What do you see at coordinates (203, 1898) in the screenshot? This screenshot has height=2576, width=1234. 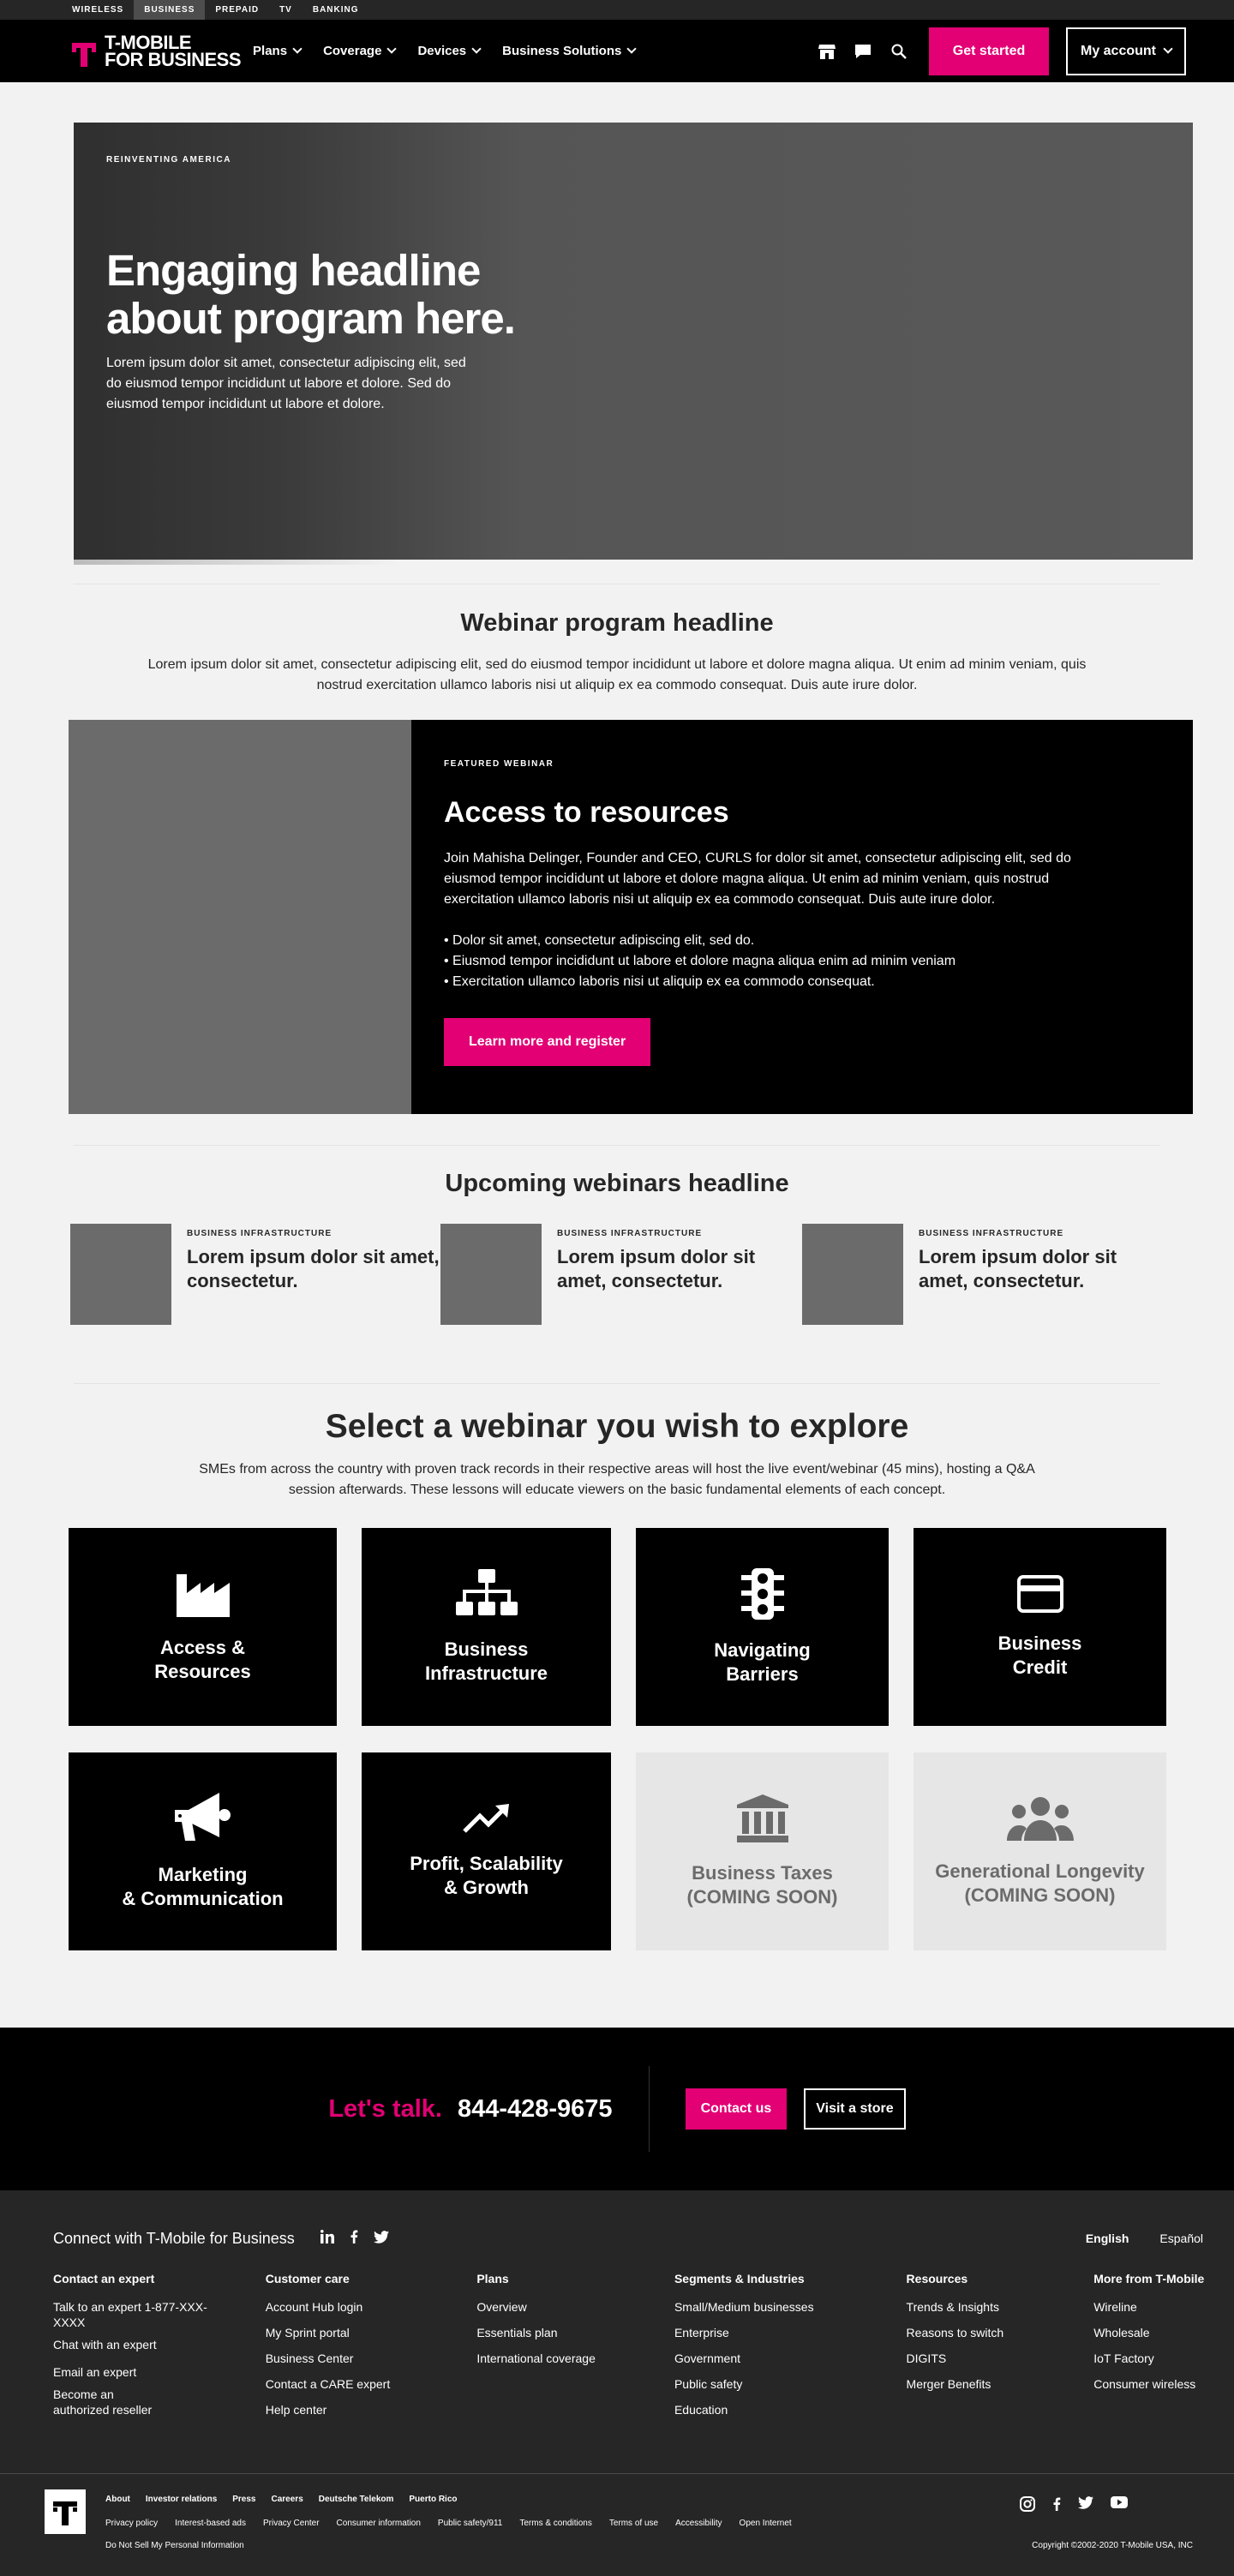 I see `topic-line-2: & Communication` at bounding box center [203, 1898].